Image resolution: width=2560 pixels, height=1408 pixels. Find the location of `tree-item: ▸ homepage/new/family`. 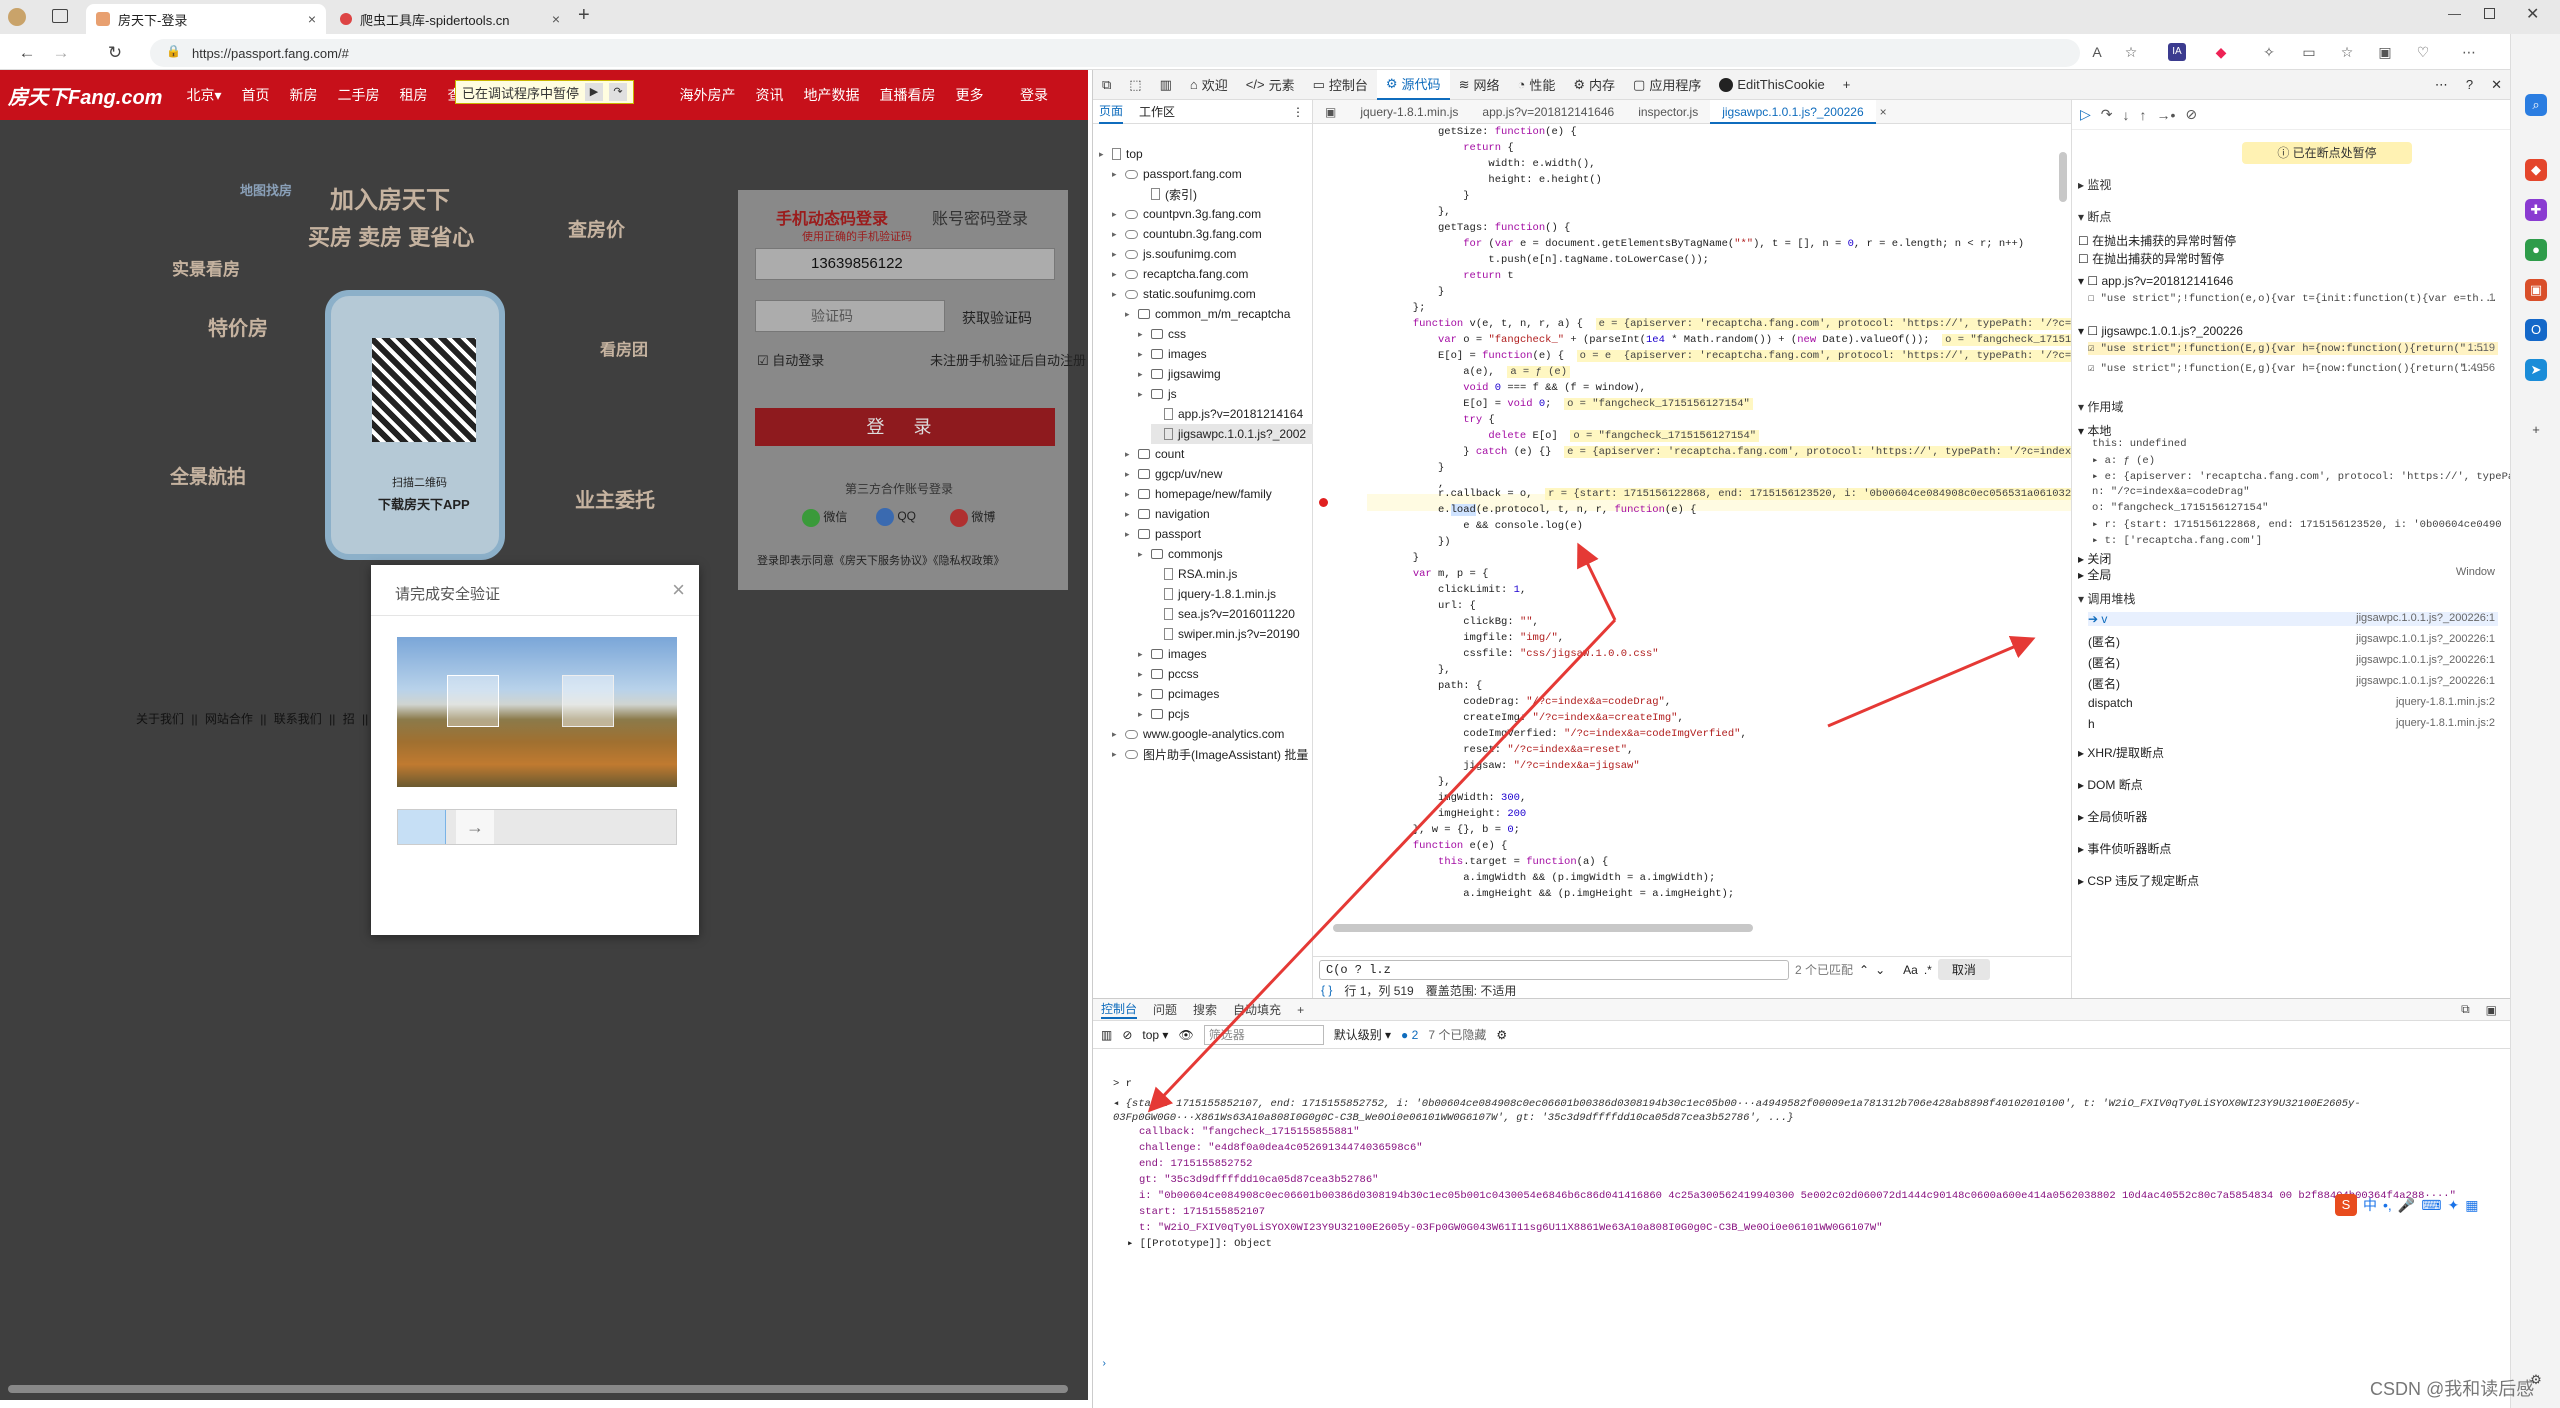

tree-item: ▸ homepage/new/family is located at coordinates (1219, 494).